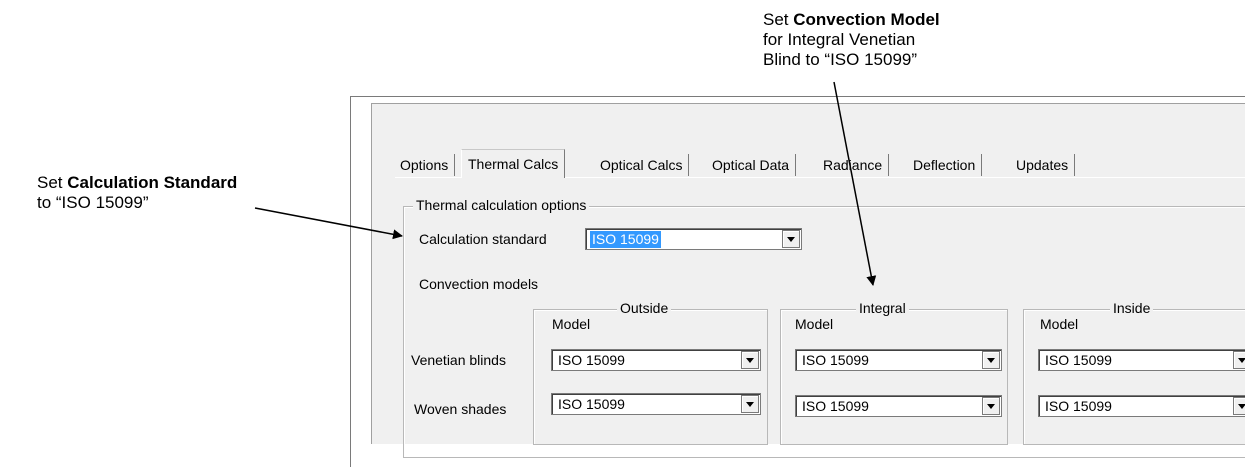 The width and height of the screenshot is (1245, 467). What do you see at coordinates (483, 239) in the screenshot?
I see `calculation-standard-label: Calculation standard` at bounding box center [483, 239].